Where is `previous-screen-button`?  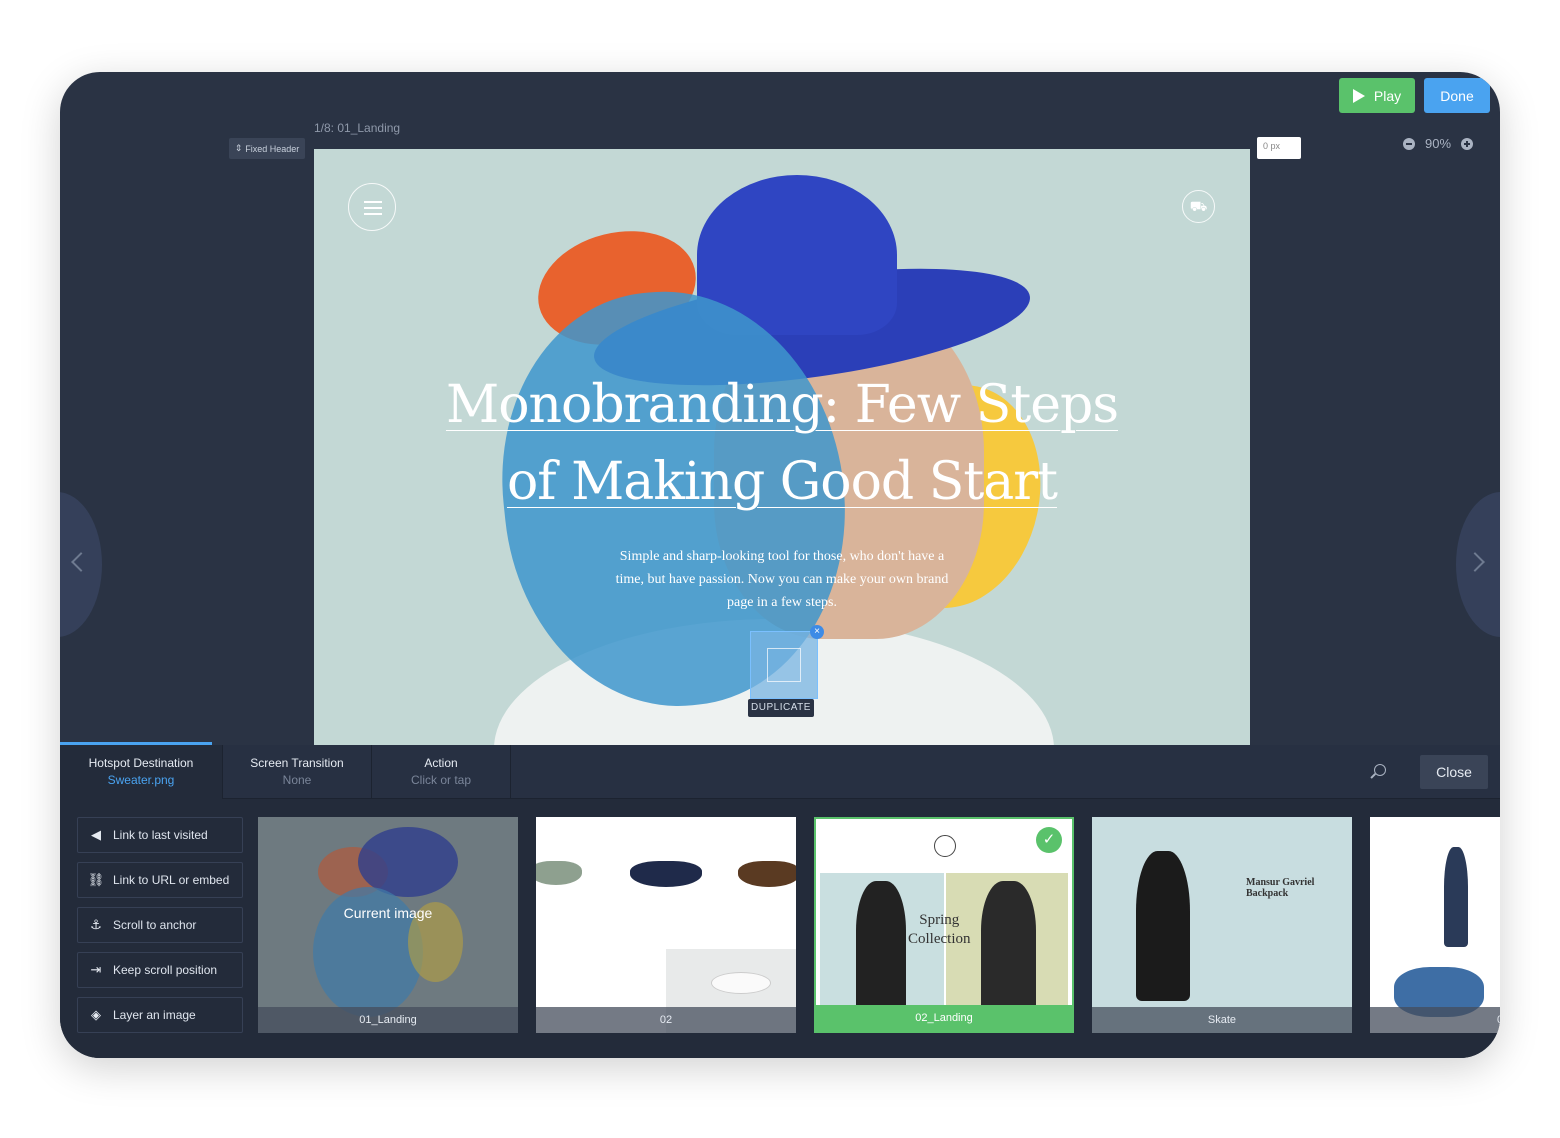 previous-screen-button is located at coordinates (81, 564).